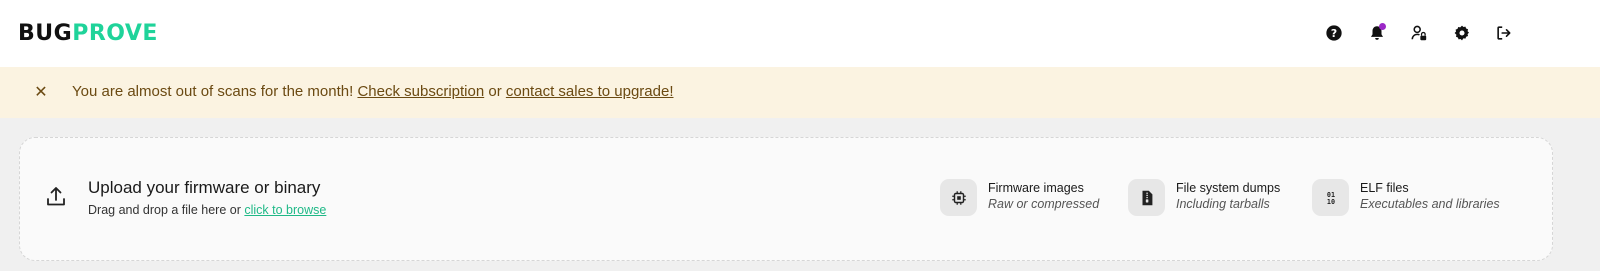 Image resolution: width=1600 pixels, height=271 pixels. What do you see at coordinates (495, 91) in the screenshot?
I see `banner-connector: or` at bounding box center [495, 91].